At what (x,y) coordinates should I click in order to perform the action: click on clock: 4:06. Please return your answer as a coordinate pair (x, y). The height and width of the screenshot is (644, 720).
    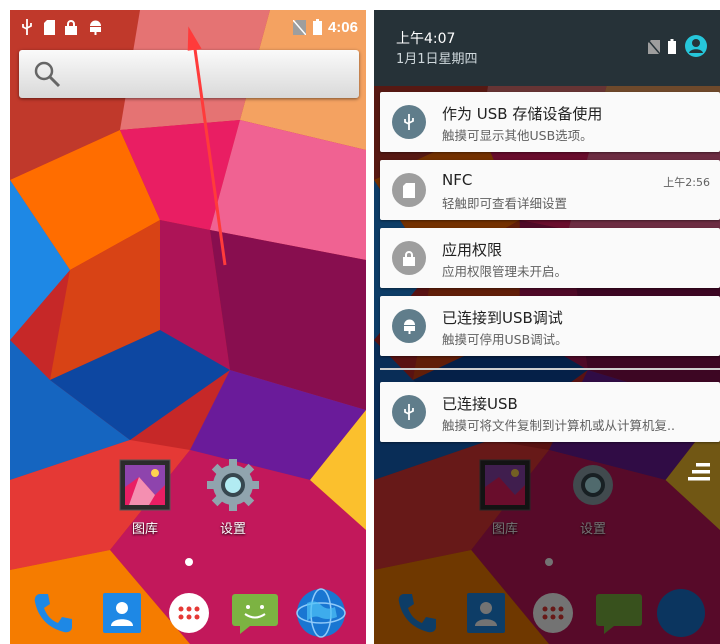
    Looking at the image, I should click on (342, 27).